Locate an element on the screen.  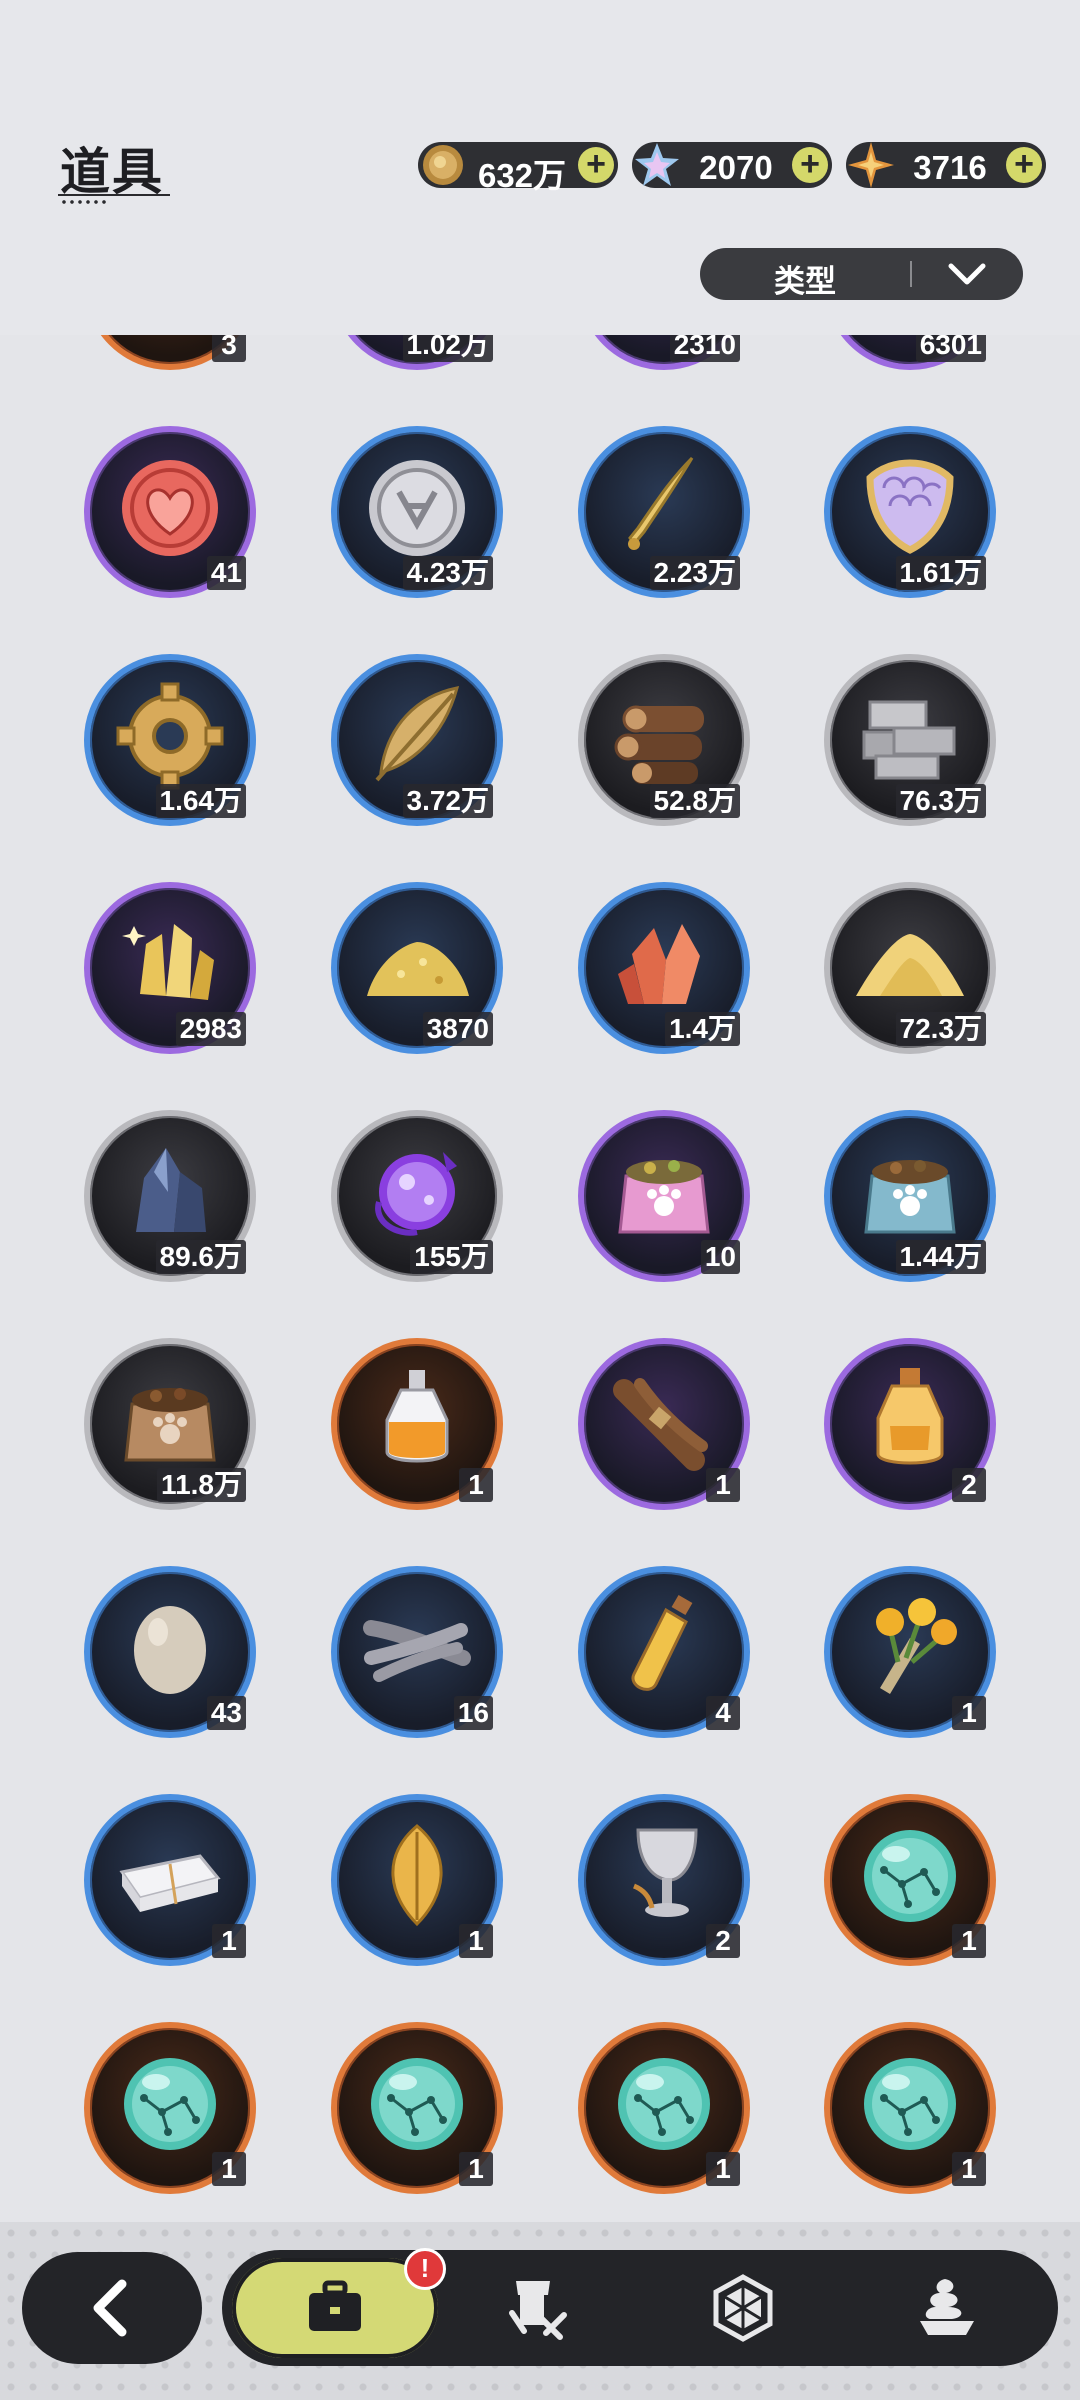
gear-icon is located at coordinates (170, 736).